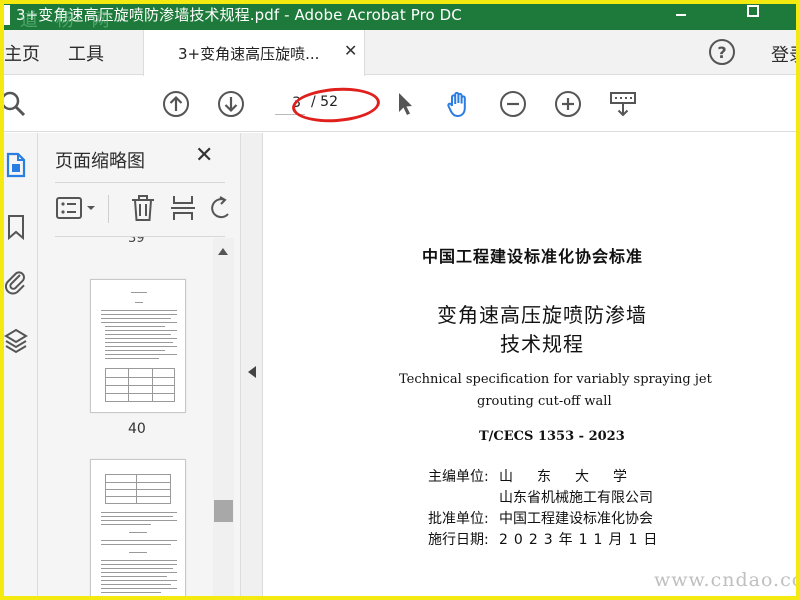  What do you see at coordinates (16, 227) in the screenshot?
I see `bookmarks-icon` at bounding box center [16, 227].